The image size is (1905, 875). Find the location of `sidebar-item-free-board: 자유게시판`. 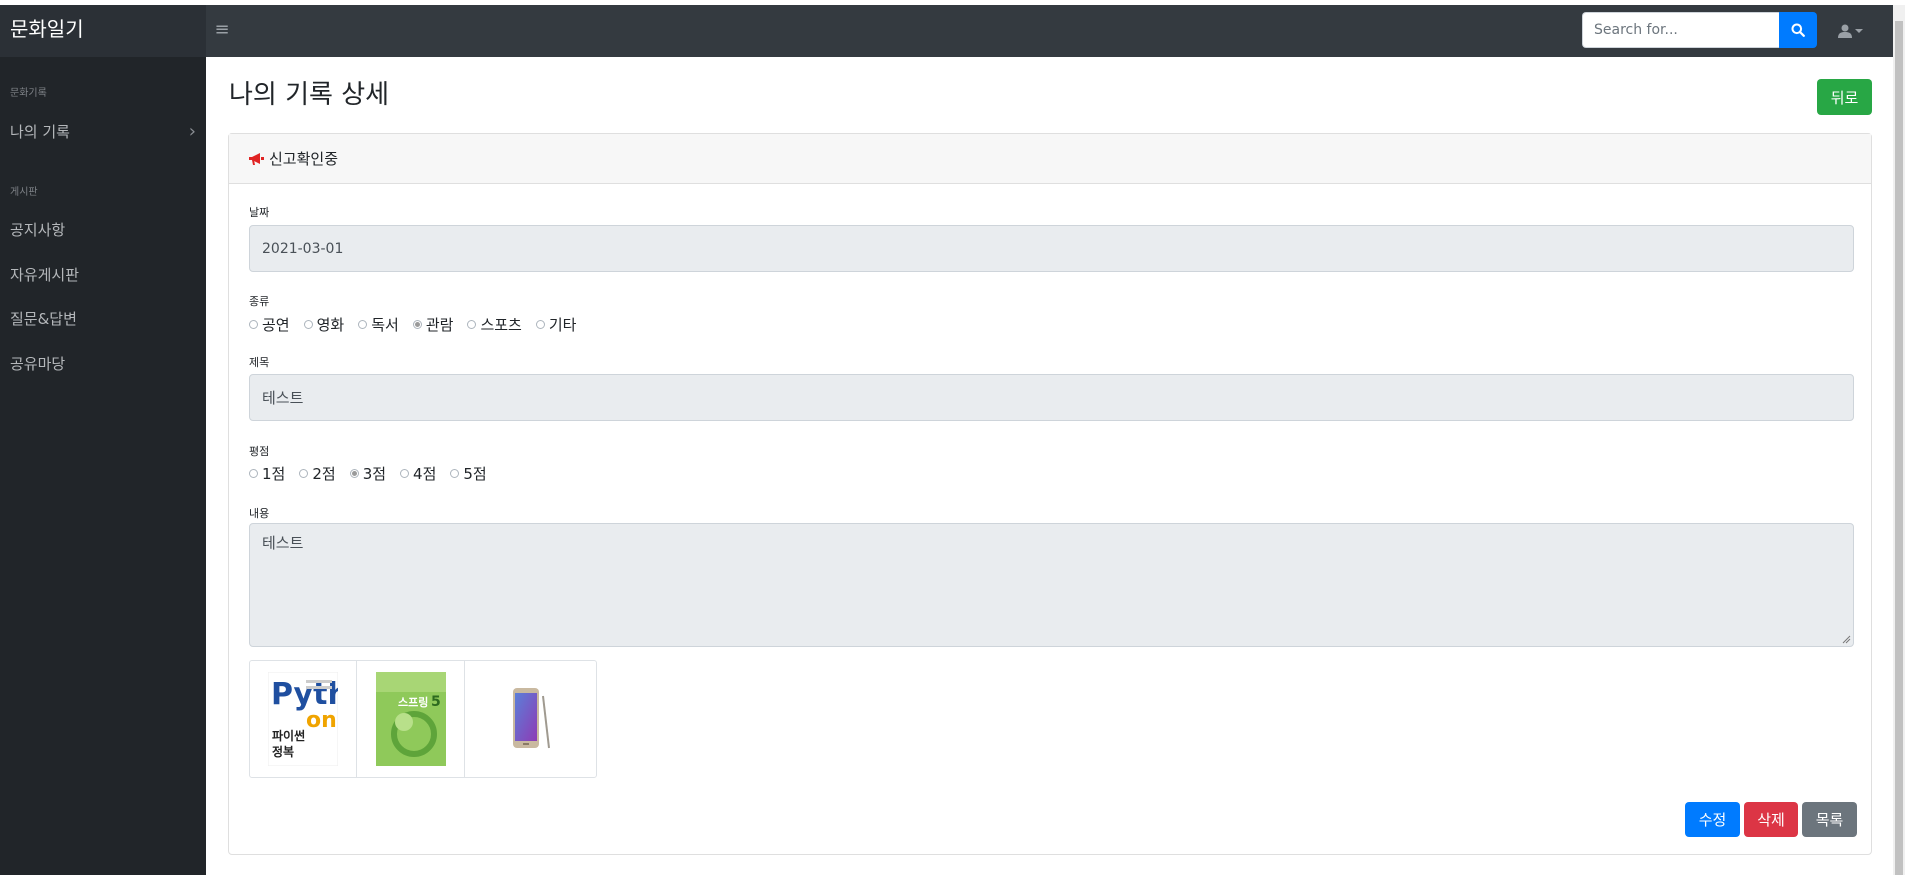

sidebar-item-free-board: 자유게시판 is located at coordinates (103, 274).